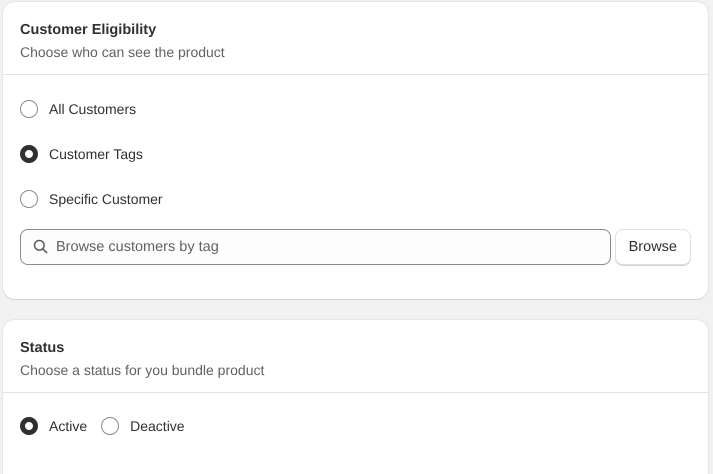 Image resolution: width=713 pixels, height=474 pixels. What do you see at coordinates (652, 247) in the screenshot?
I see `browse-button: Browse` at bounding box center [652, 247].